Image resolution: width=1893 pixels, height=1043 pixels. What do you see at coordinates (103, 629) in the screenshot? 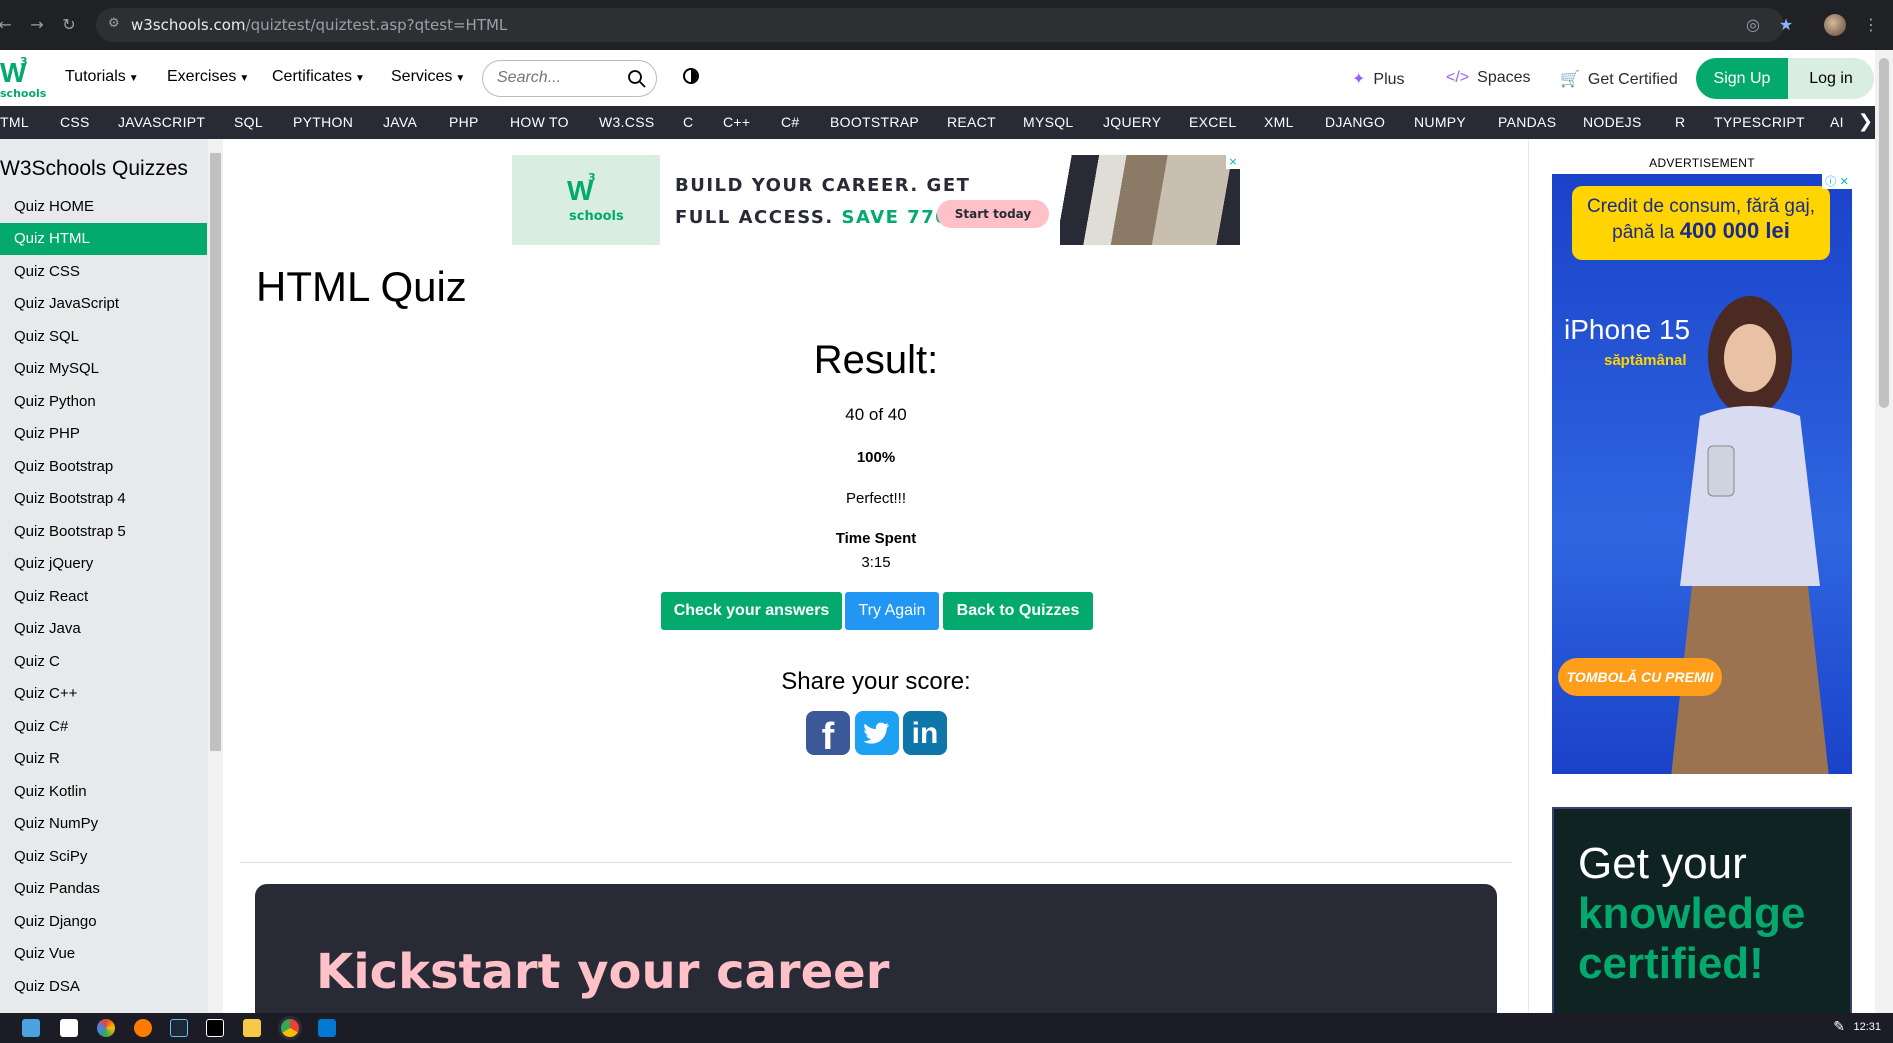
I see `sidebar-item: Quiz Java` at bounding box center [103, 629].